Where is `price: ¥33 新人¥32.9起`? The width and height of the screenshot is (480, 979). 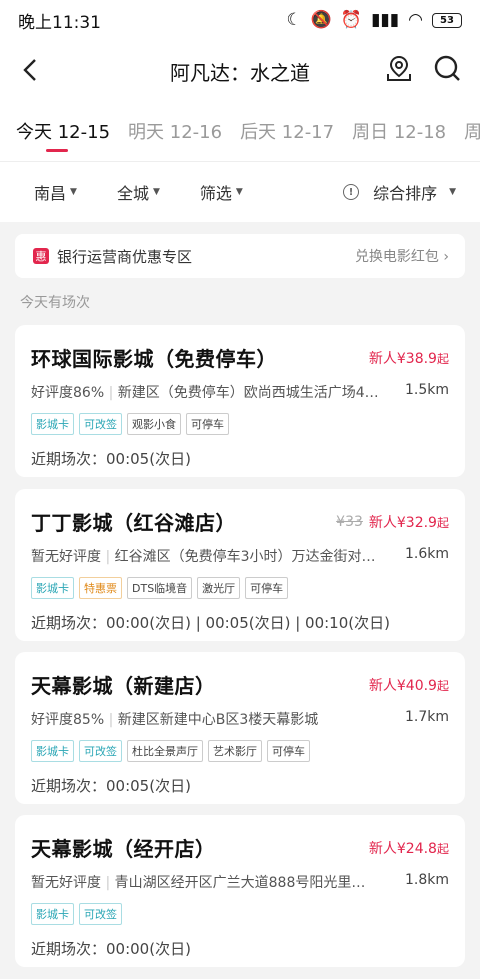
price: ¥33 新人¥32.9起 is located at coordinates (392, 522).